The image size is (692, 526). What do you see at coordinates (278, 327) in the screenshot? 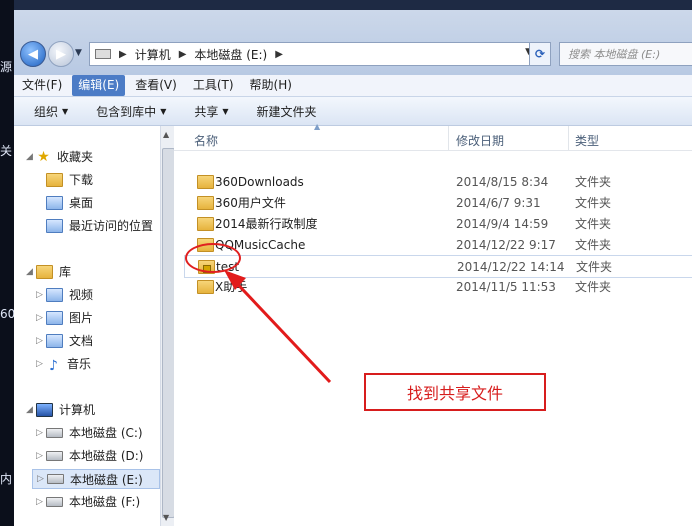
I see `annotation-arrow-icon` at bounding box center [278, 327].